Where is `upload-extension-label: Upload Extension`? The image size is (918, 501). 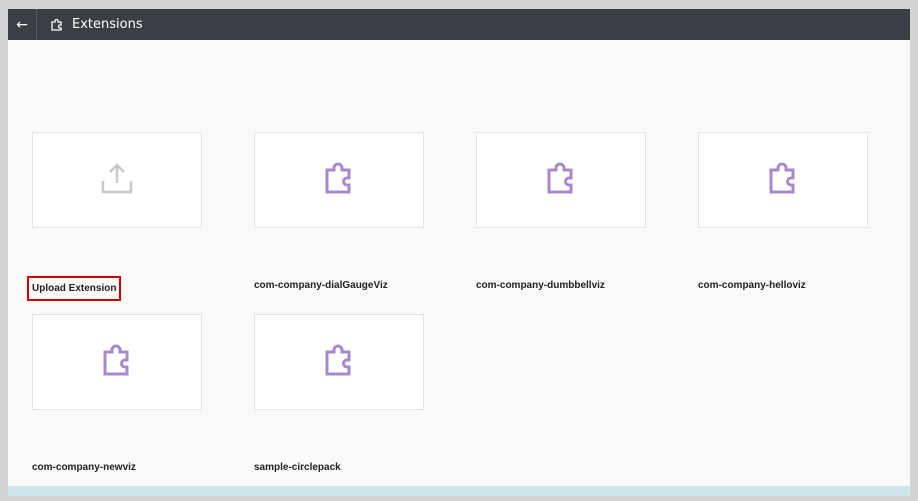 upload-extension-label: Upload Extension is located at coordinates (74, 288).